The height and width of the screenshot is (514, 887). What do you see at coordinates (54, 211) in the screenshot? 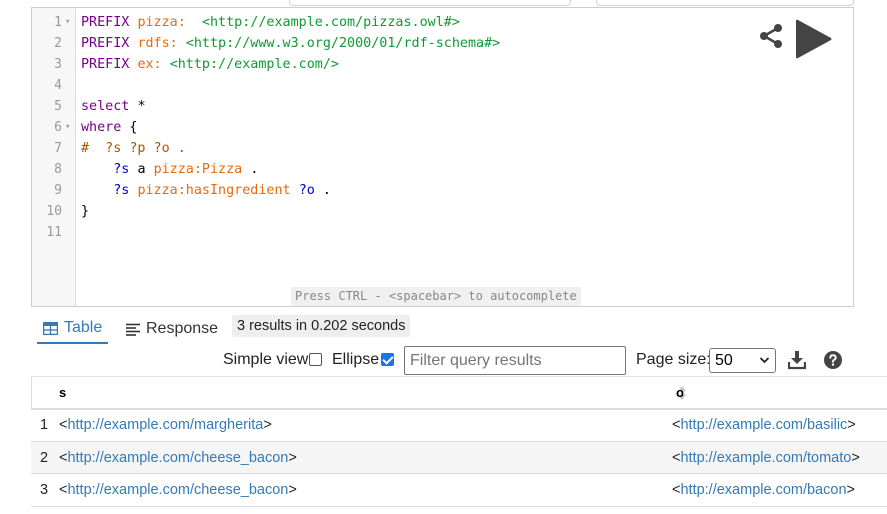
I see `line-number: 10` at bounding box center [54, 211].